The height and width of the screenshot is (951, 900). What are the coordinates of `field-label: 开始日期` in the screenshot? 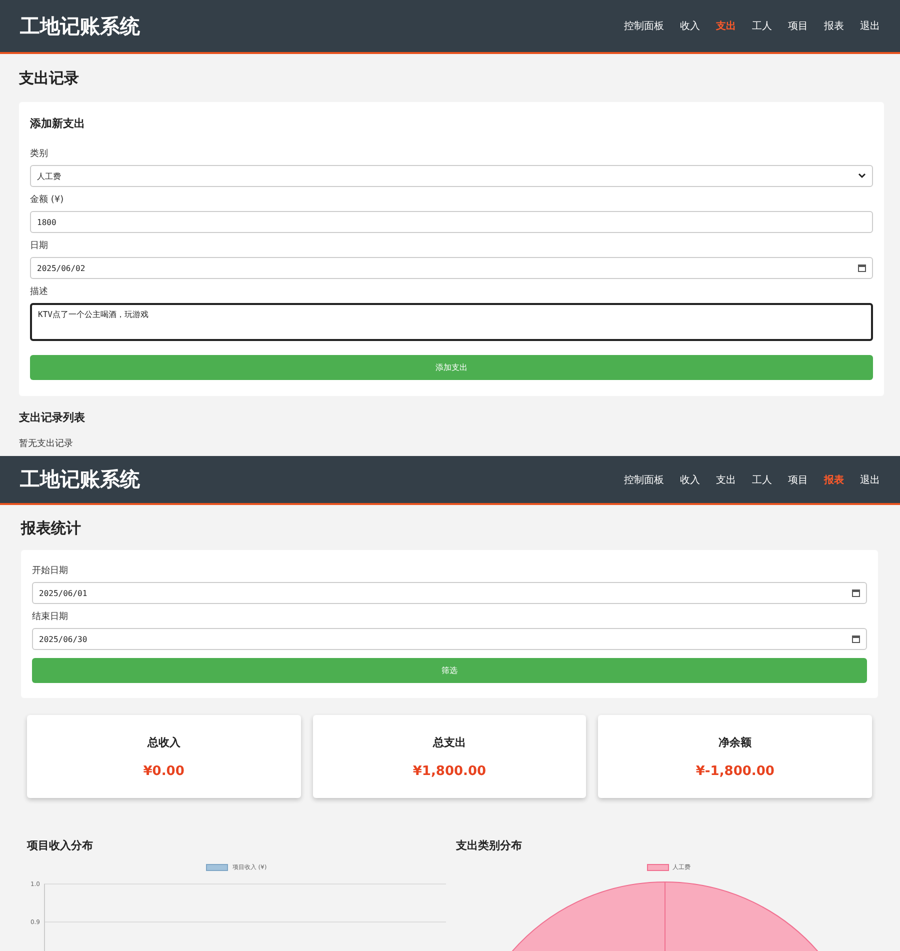 It's located at (50, 570).